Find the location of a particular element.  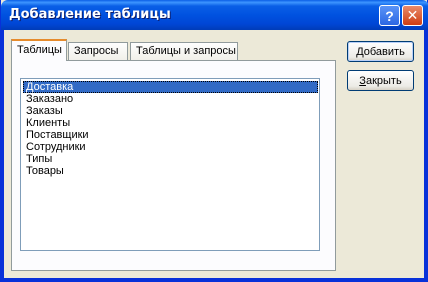

list-item: Товары is located at coordinates (170, 171).